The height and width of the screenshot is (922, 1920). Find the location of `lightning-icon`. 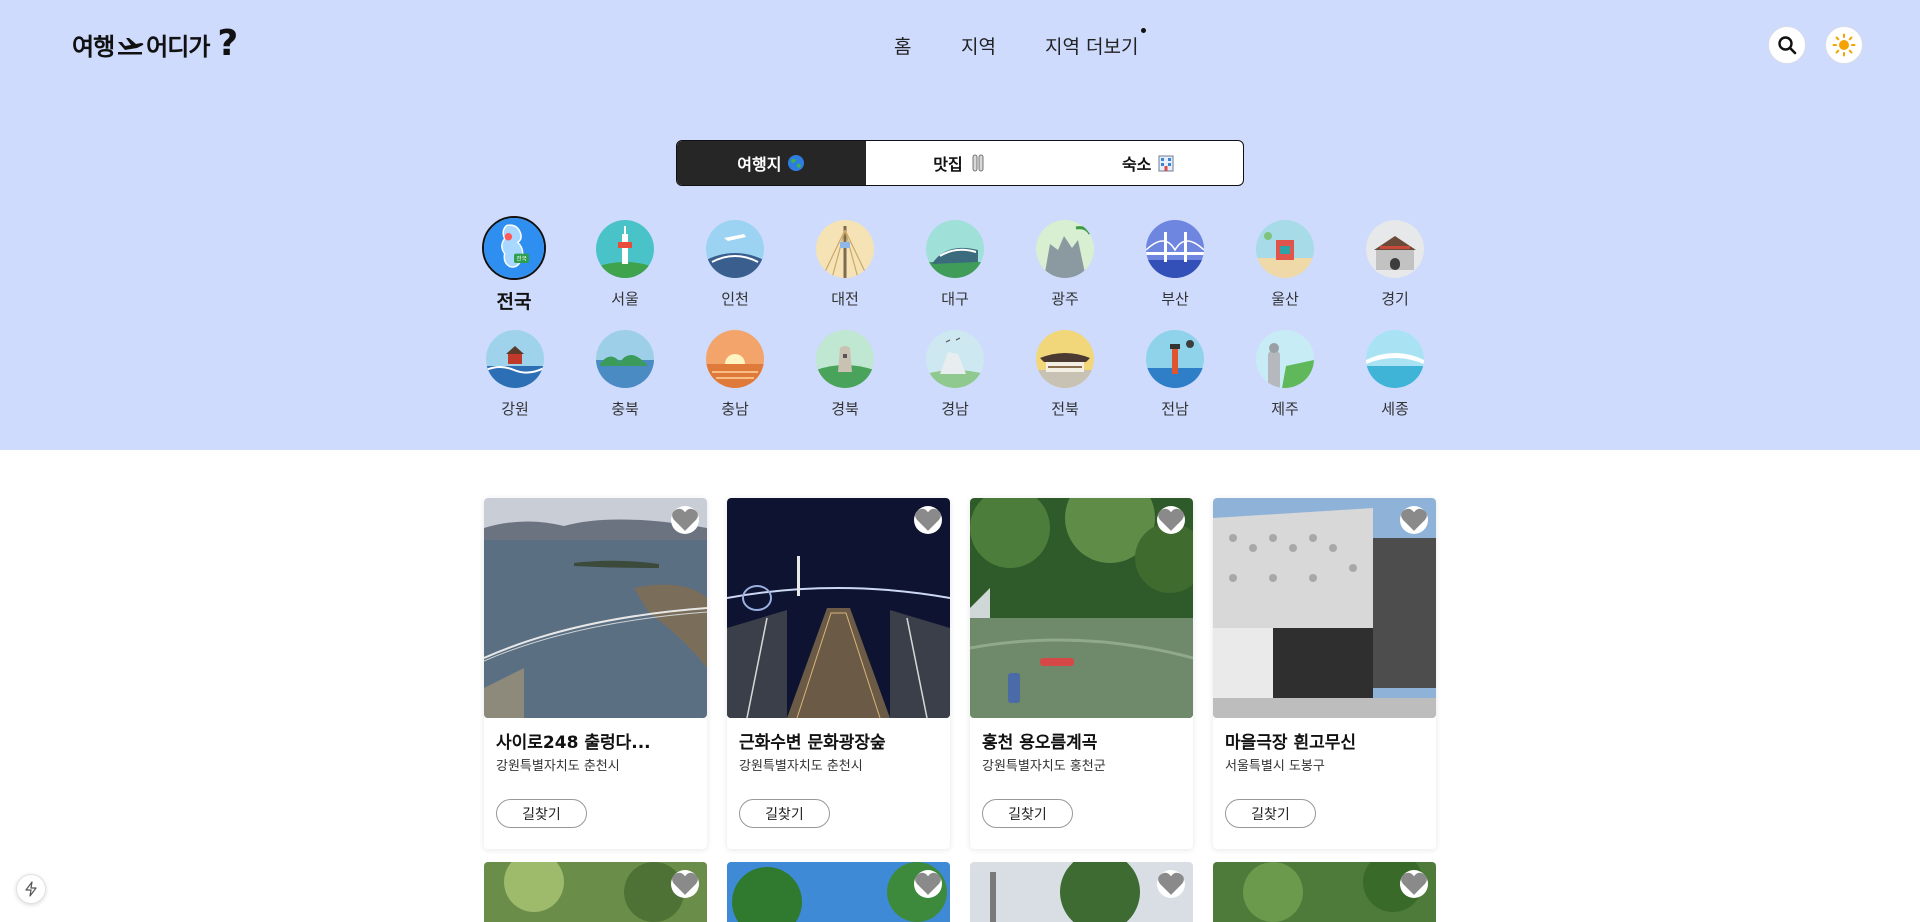

lightning-icon is located at coordinates (31, 889).